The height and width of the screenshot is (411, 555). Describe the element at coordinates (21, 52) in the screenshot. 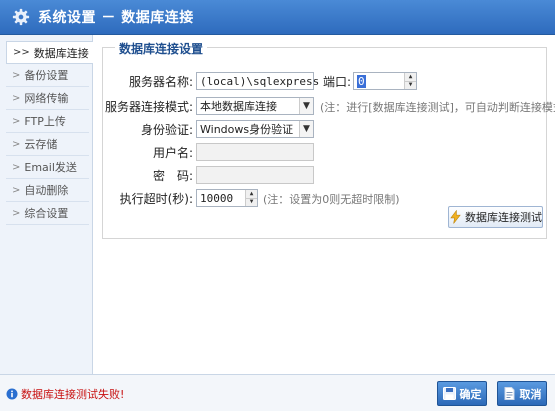

I see `double-chevron-right-icon: >>` at that location.